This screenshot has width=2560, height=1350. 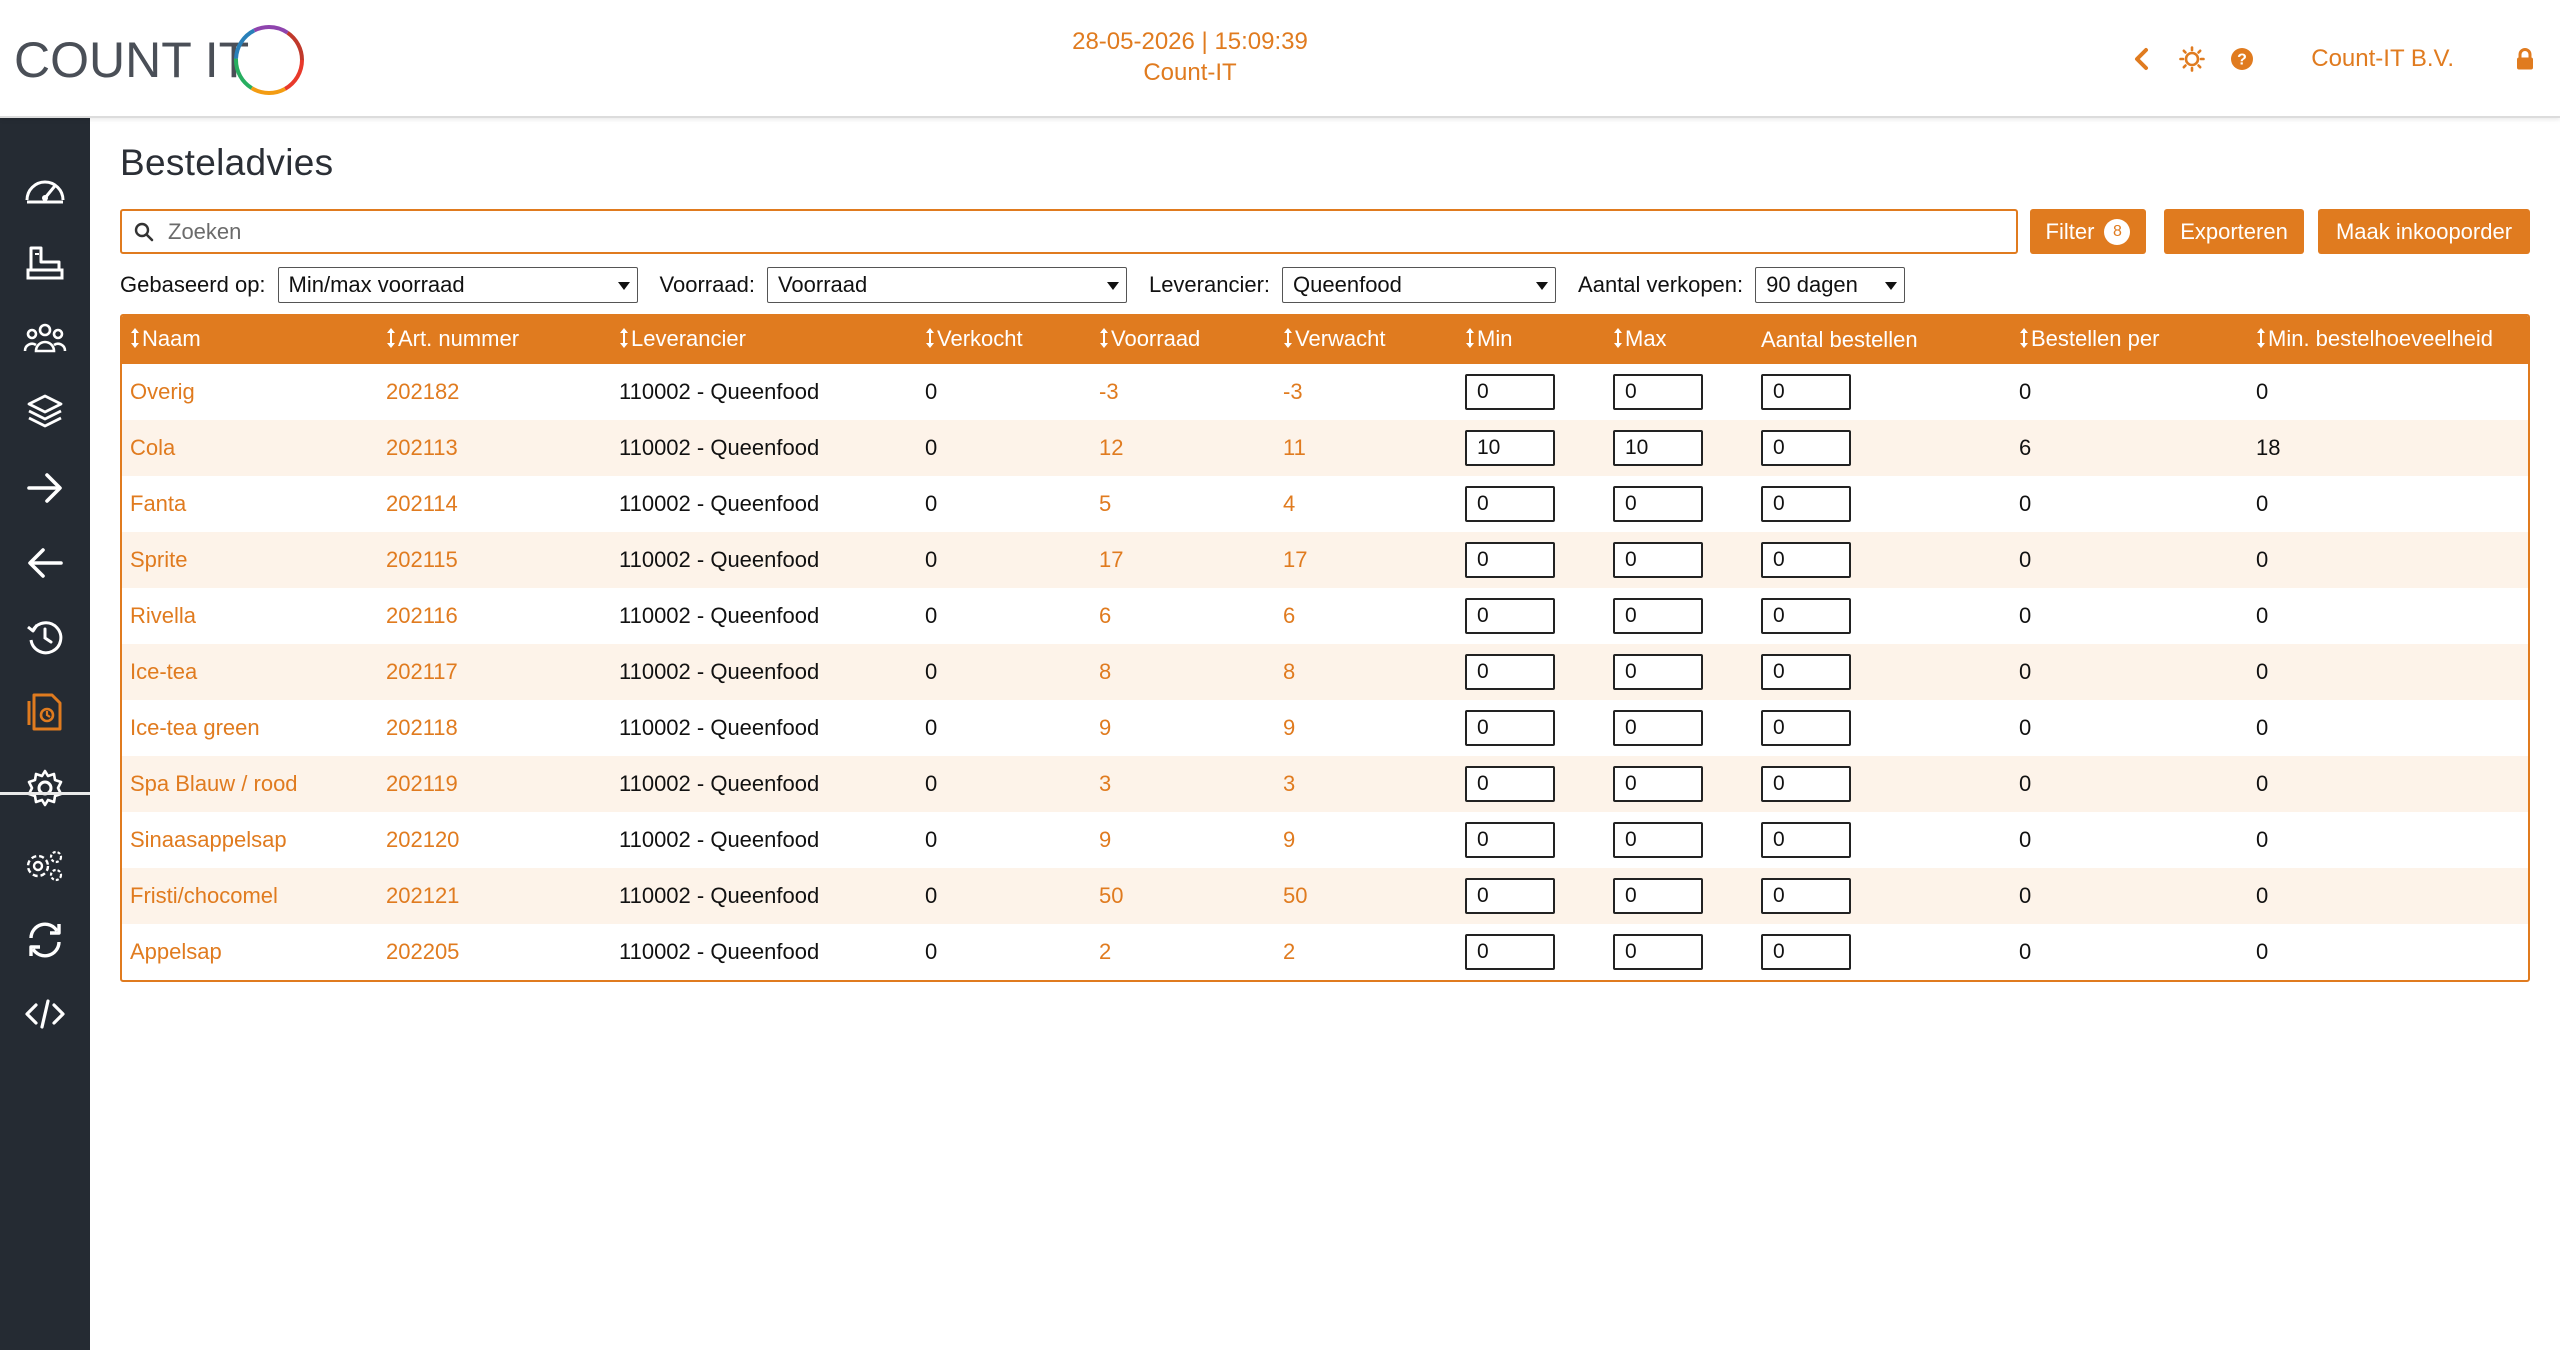 I want to click on article-number-link: 202121, so click(x=422, y=895).